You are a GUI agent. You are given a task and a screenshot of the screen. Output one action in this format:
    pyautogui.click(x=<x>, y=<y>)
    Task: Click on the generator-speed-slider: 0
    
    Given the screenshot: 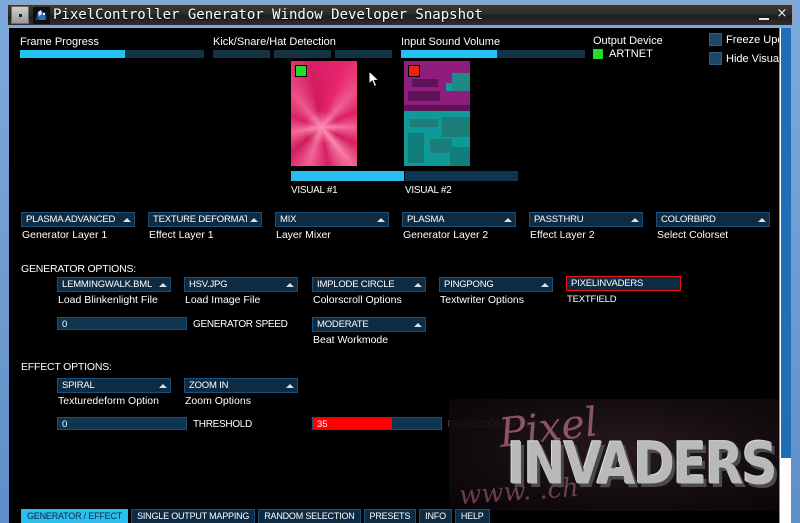 What is the action you would take?
    pyautogui.click(x=122, y=323)
    